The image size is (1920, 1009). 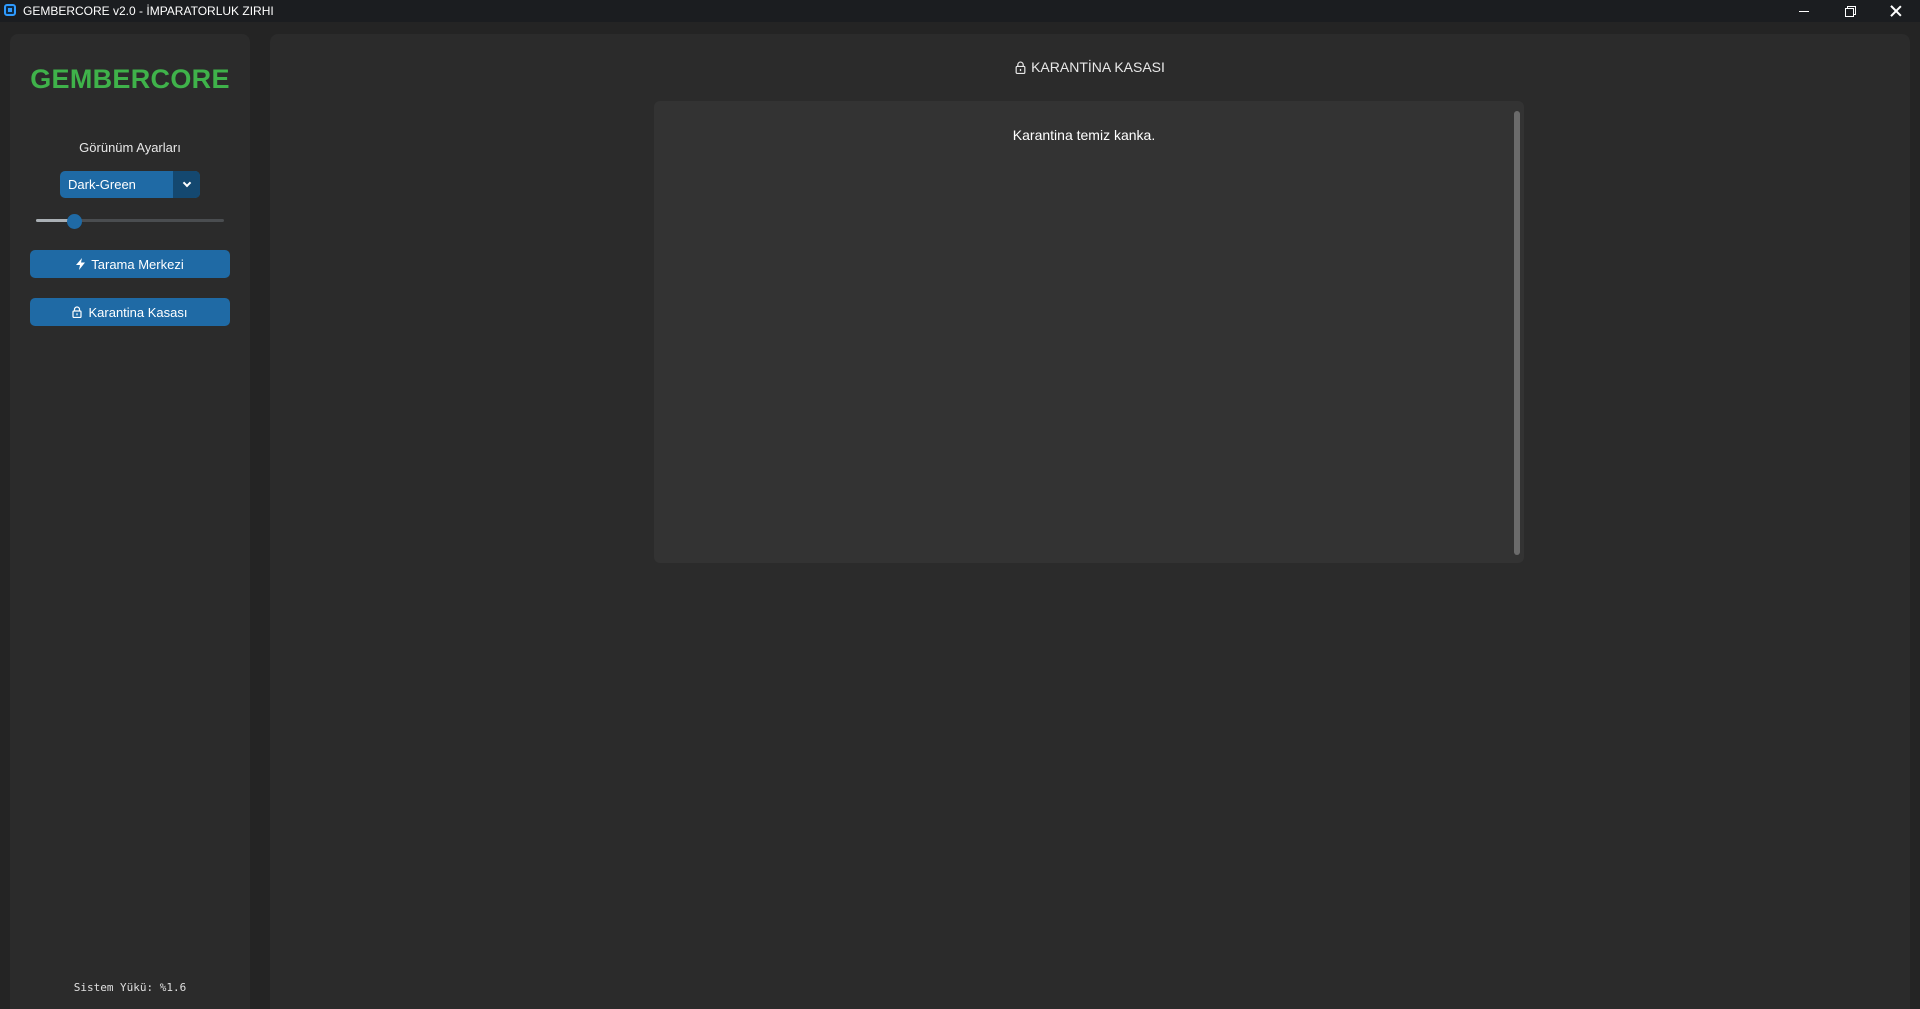 I want to click on brand-logo-text: GEMBERCORE, so click(x=130, y=79).